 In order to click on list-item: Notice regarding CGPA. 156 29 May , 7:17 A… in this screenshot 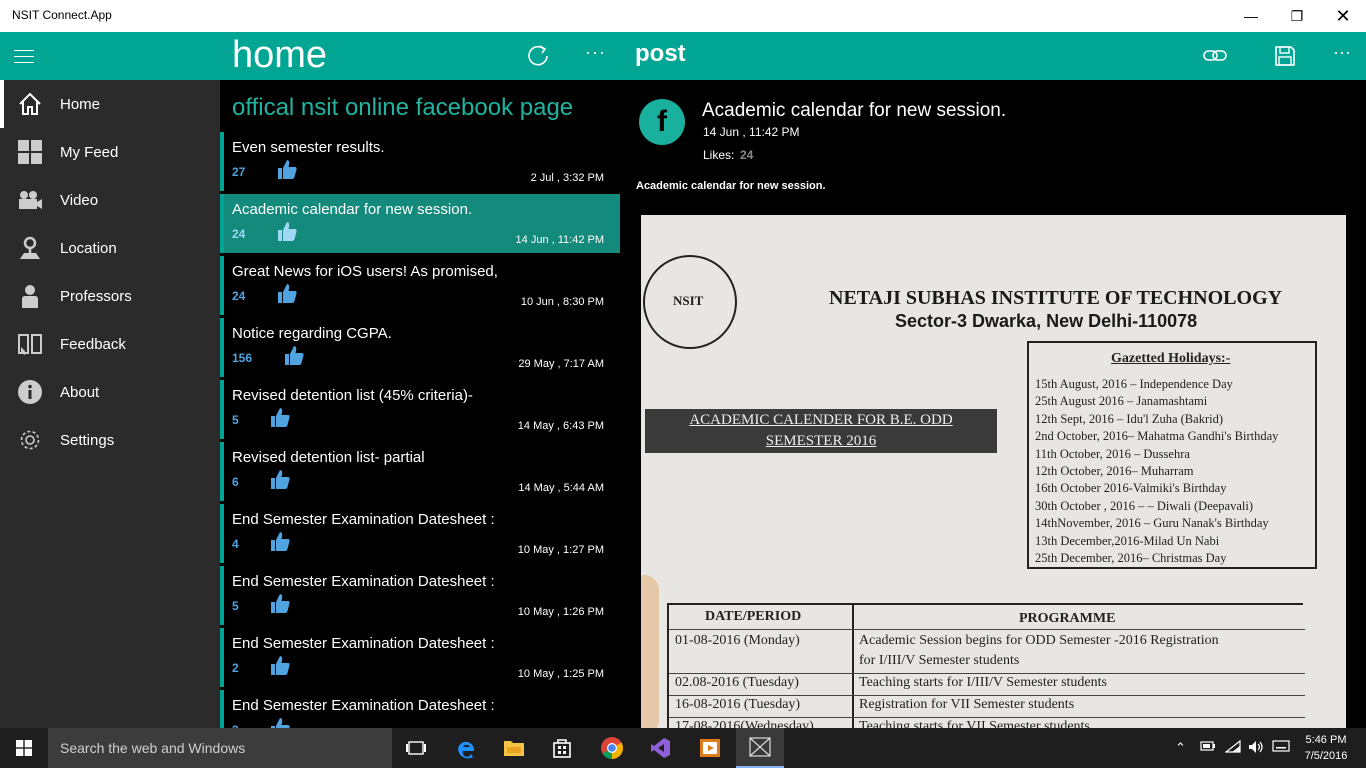, I will do `click(420, 347)`.